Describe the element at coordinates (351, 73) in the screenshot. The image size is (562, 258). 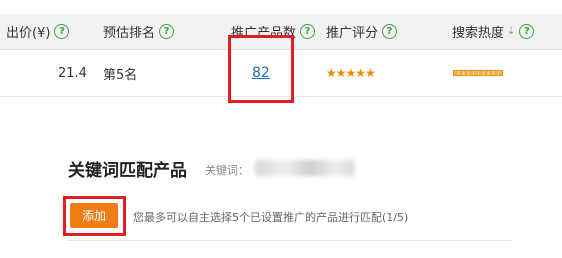
I see `rating-stars: ★★★★★` at that location.